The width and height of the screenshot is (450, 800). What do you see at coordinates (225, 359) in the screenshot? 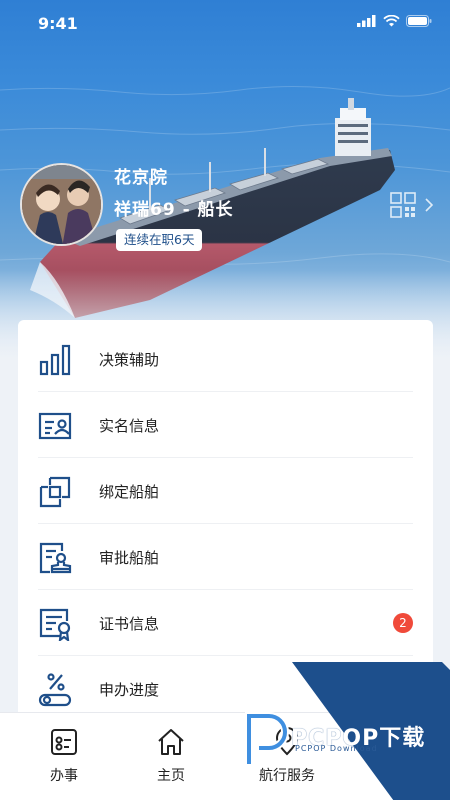
I see `menu-item-decision-support: 决策辅助` at bounding box center [225, 359].